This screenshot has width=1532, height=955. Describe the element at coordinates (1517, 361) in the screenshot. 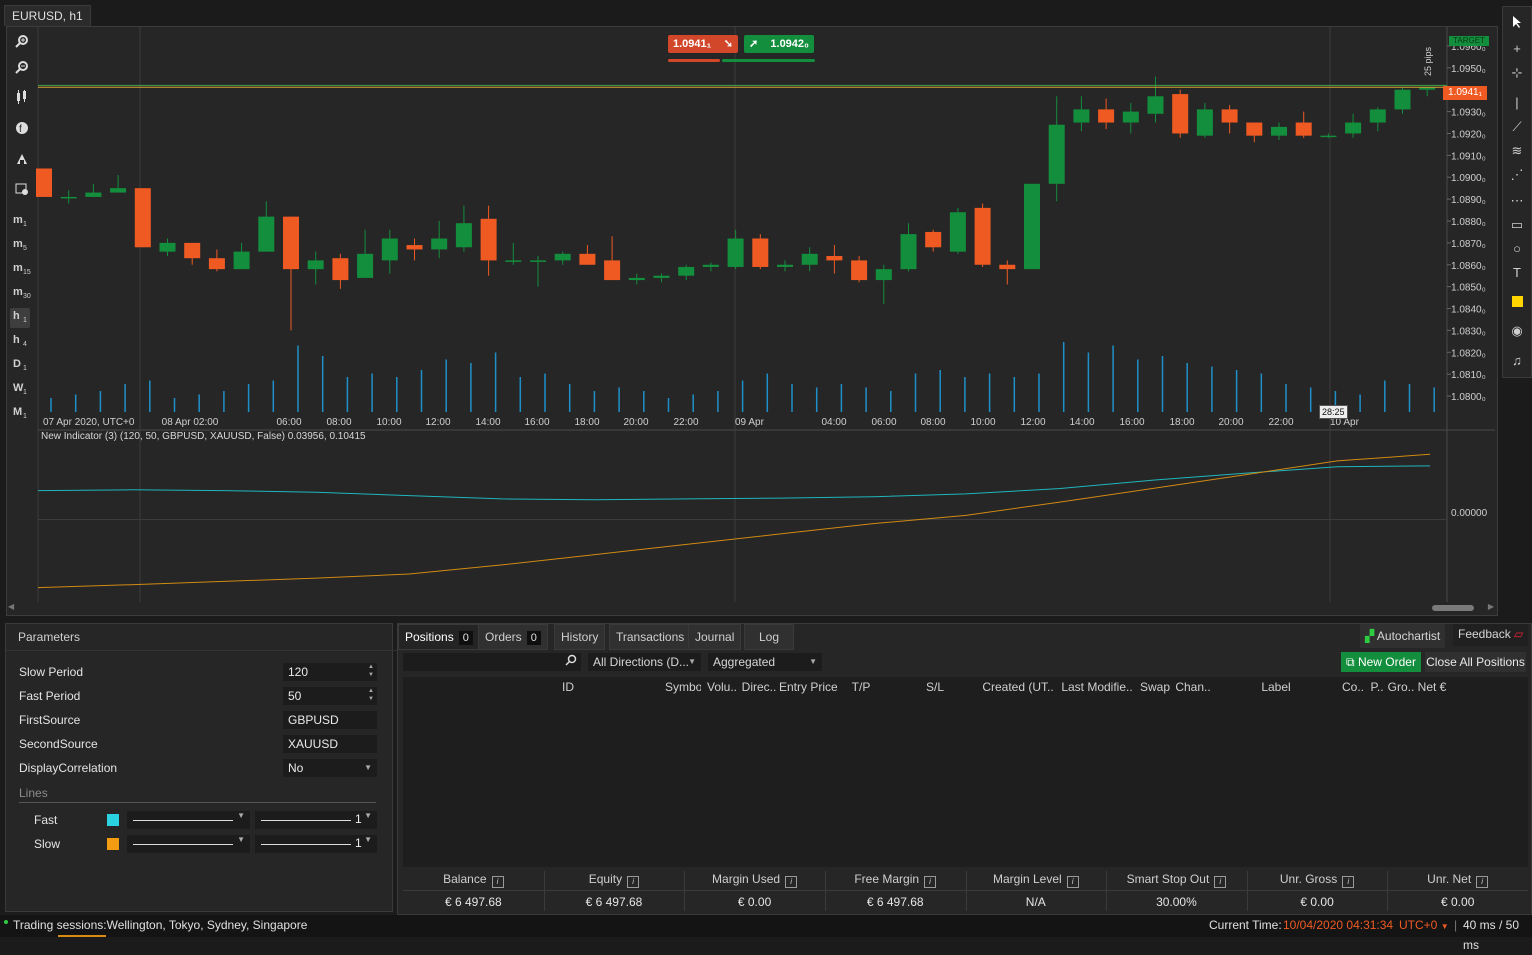

I see `alert-bell-icon: ♫` at that location.